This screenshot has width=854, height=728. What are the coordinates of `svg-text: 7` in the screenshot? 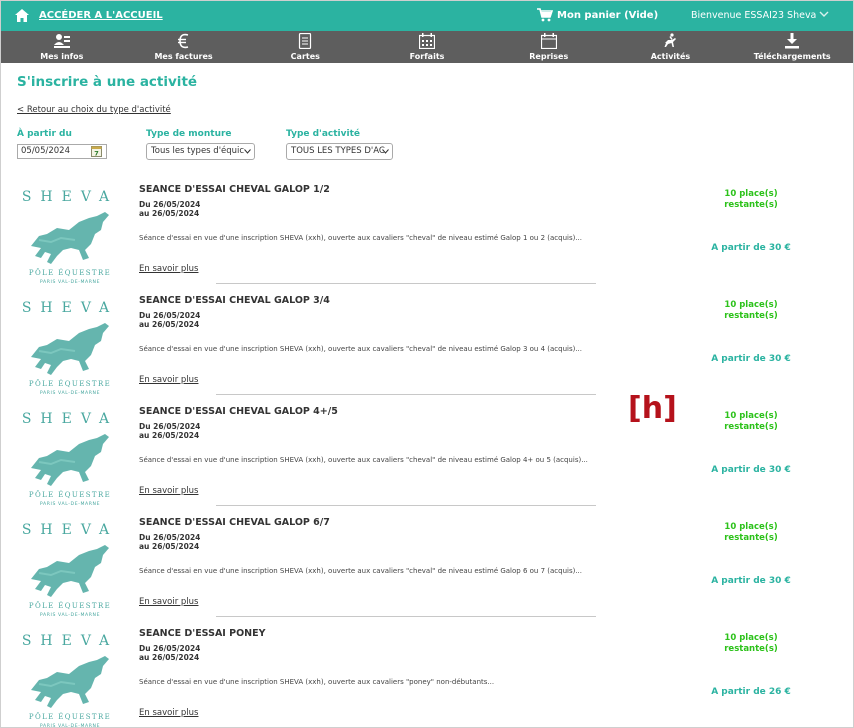 It's located at (96, 154).